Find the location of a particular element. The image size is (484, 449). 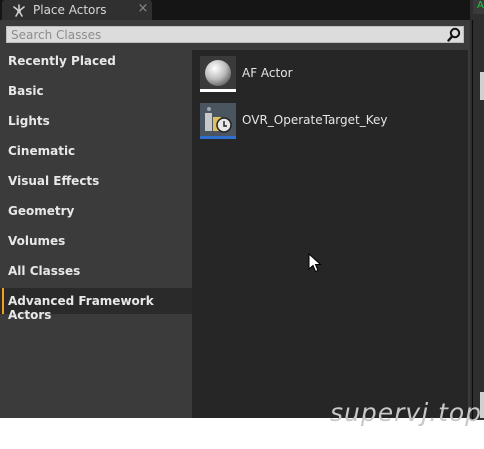

category-label: Lights is located at coordinates (29, 121).